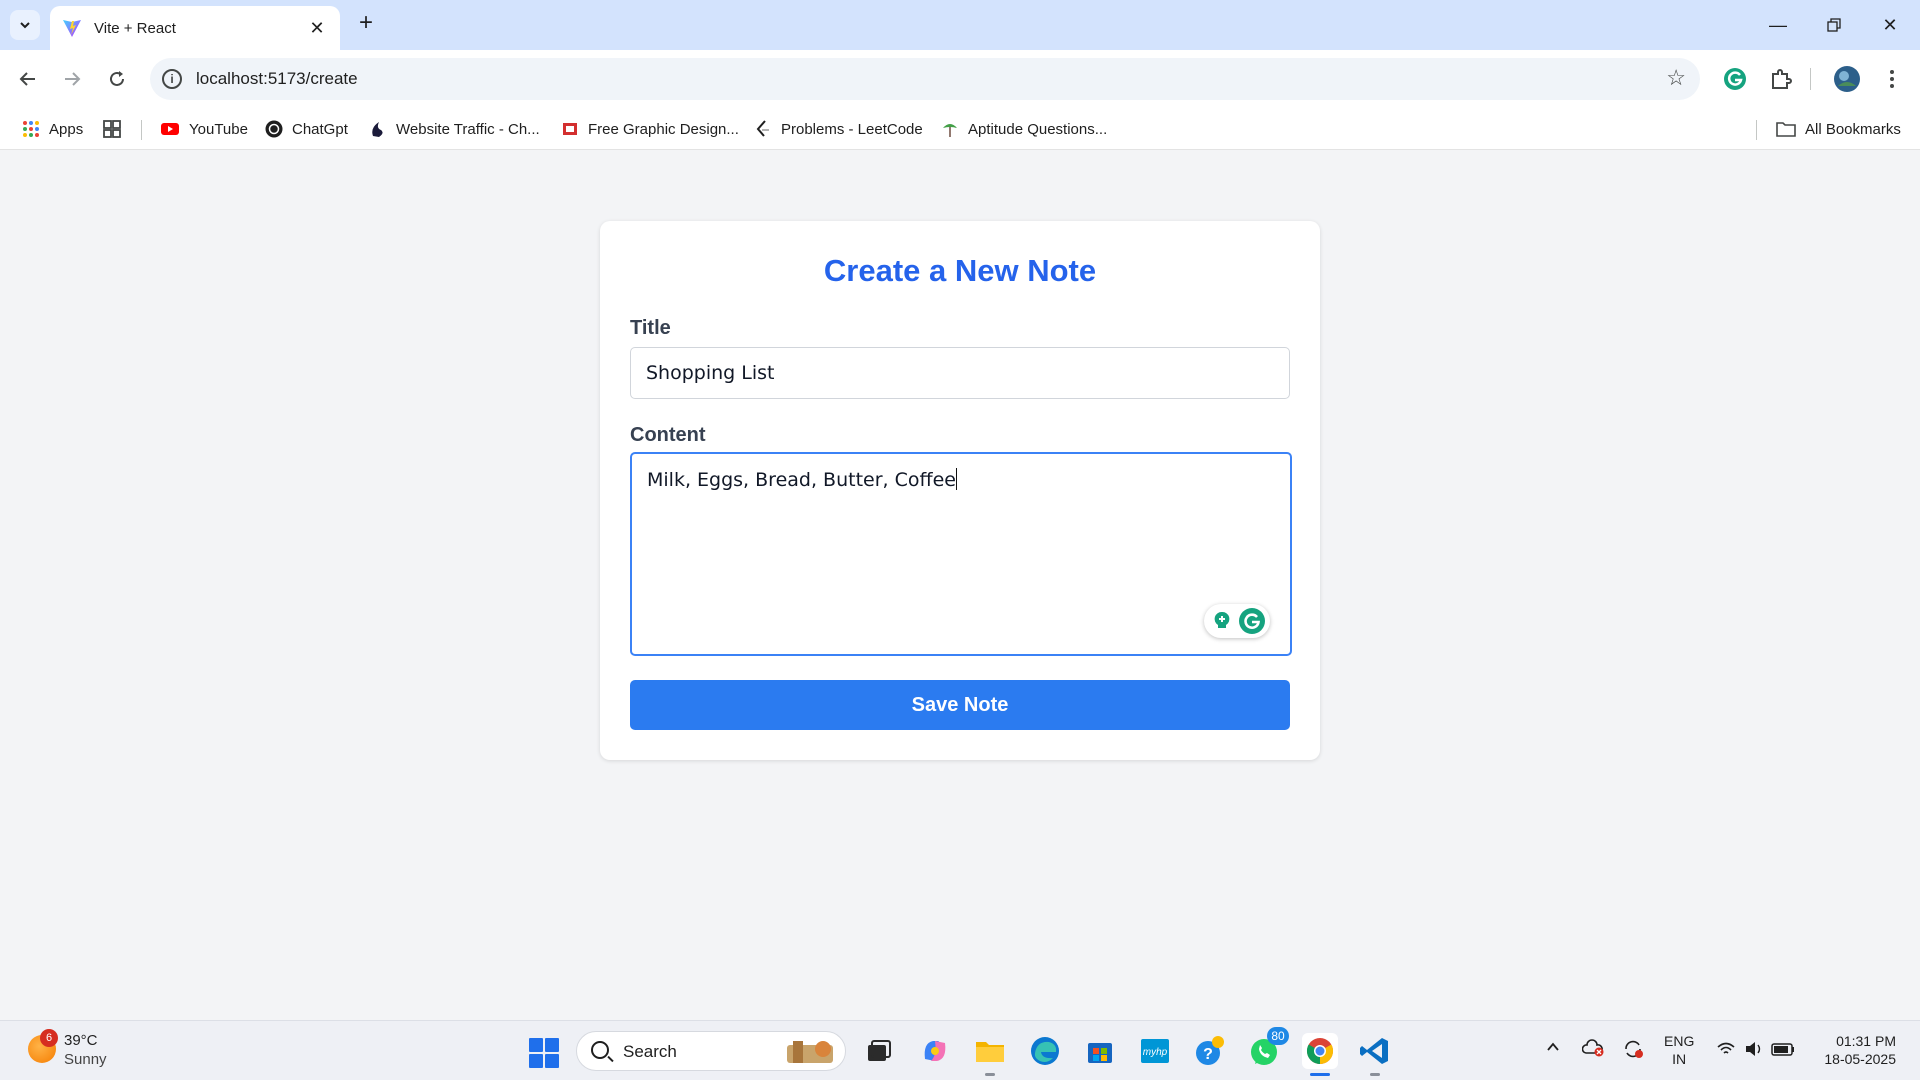 This screenshot has width=1920, height=1080. What do you see at coordinates (172, 79) in the screenshot?
I see `site-info-icon: i` at bounding box center [172, 79].